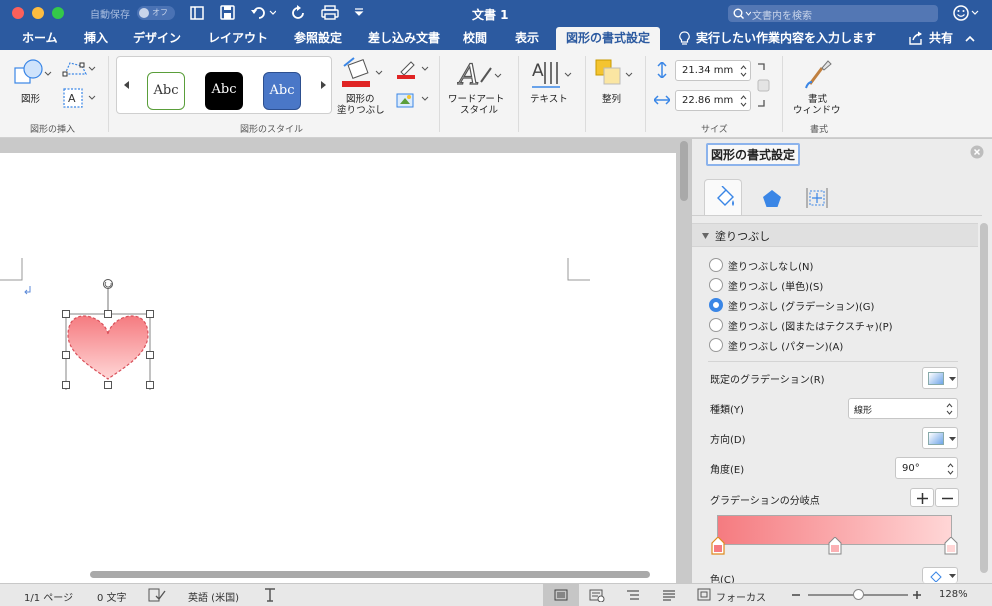 The width and height of the screenshot is (992, 606). Describe the element at coordinates (716, 325) in the screenshot. I see `radio-picture-fill` at that location.